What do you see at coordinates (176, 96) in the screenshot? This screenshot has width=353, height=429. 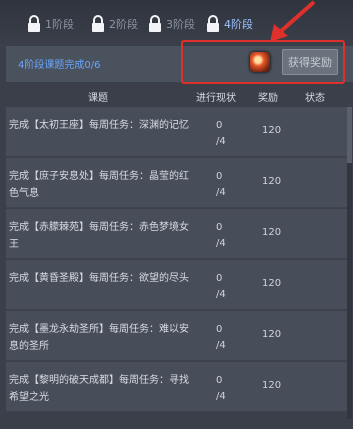 I see `table-header: 课题 进行现状 奖励 状态` at bounding box center [176, 96].